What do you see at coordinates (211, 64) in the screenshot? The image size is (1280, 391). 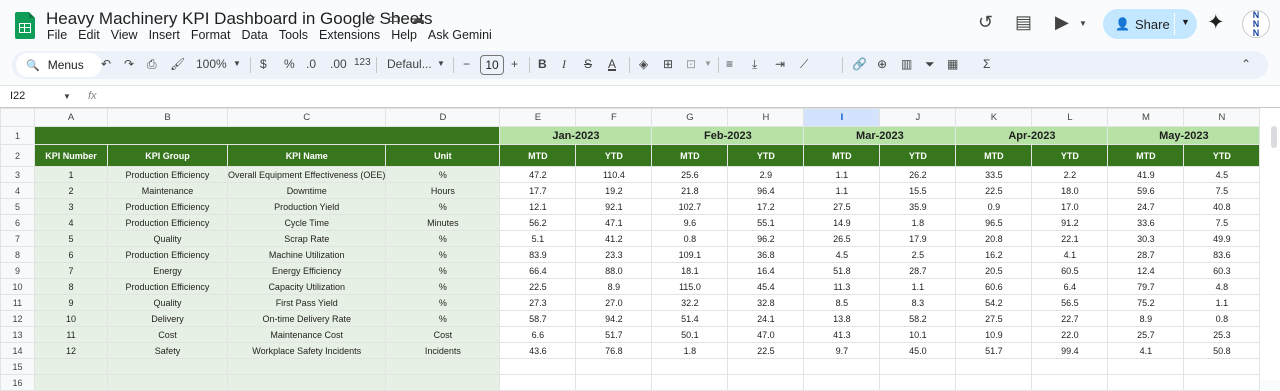 I see `zoom-select: 100%` at bounding box center [211, 64].